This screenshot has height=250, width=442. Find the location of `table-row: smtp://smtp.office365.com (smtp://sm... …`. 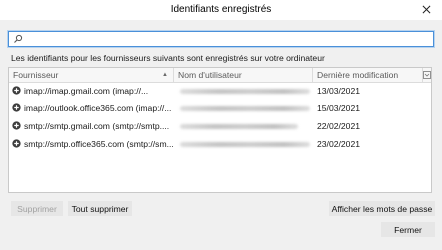

table-row: smtp://smtp.office365.com (smtp://sm... … is located at coordinates (220, 144).